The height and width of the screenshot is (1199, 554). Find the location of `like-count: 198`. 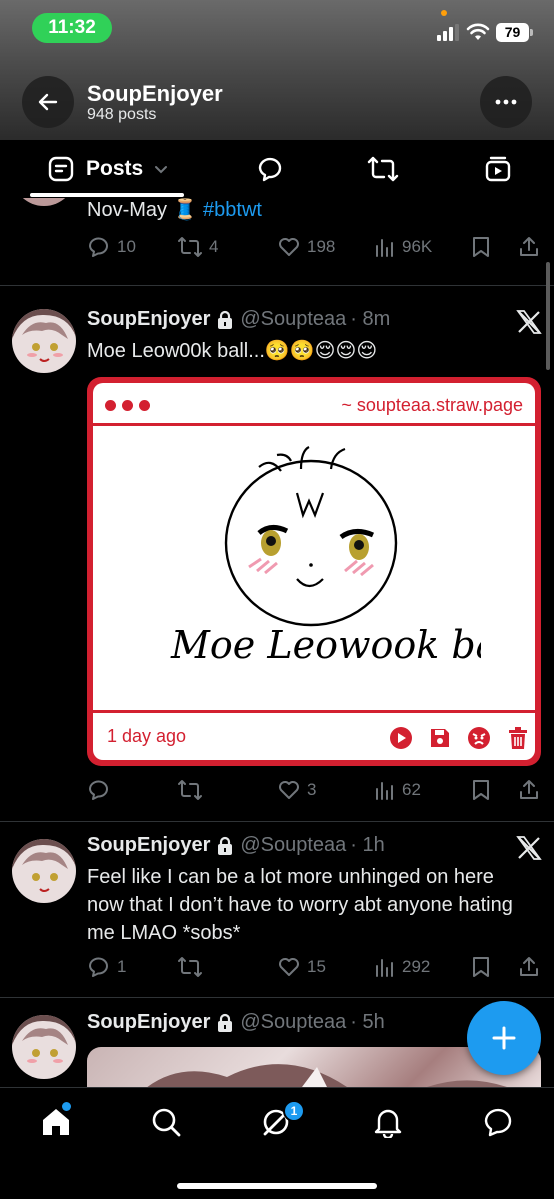

like-count: 198 is located at coordinates (321, 246).